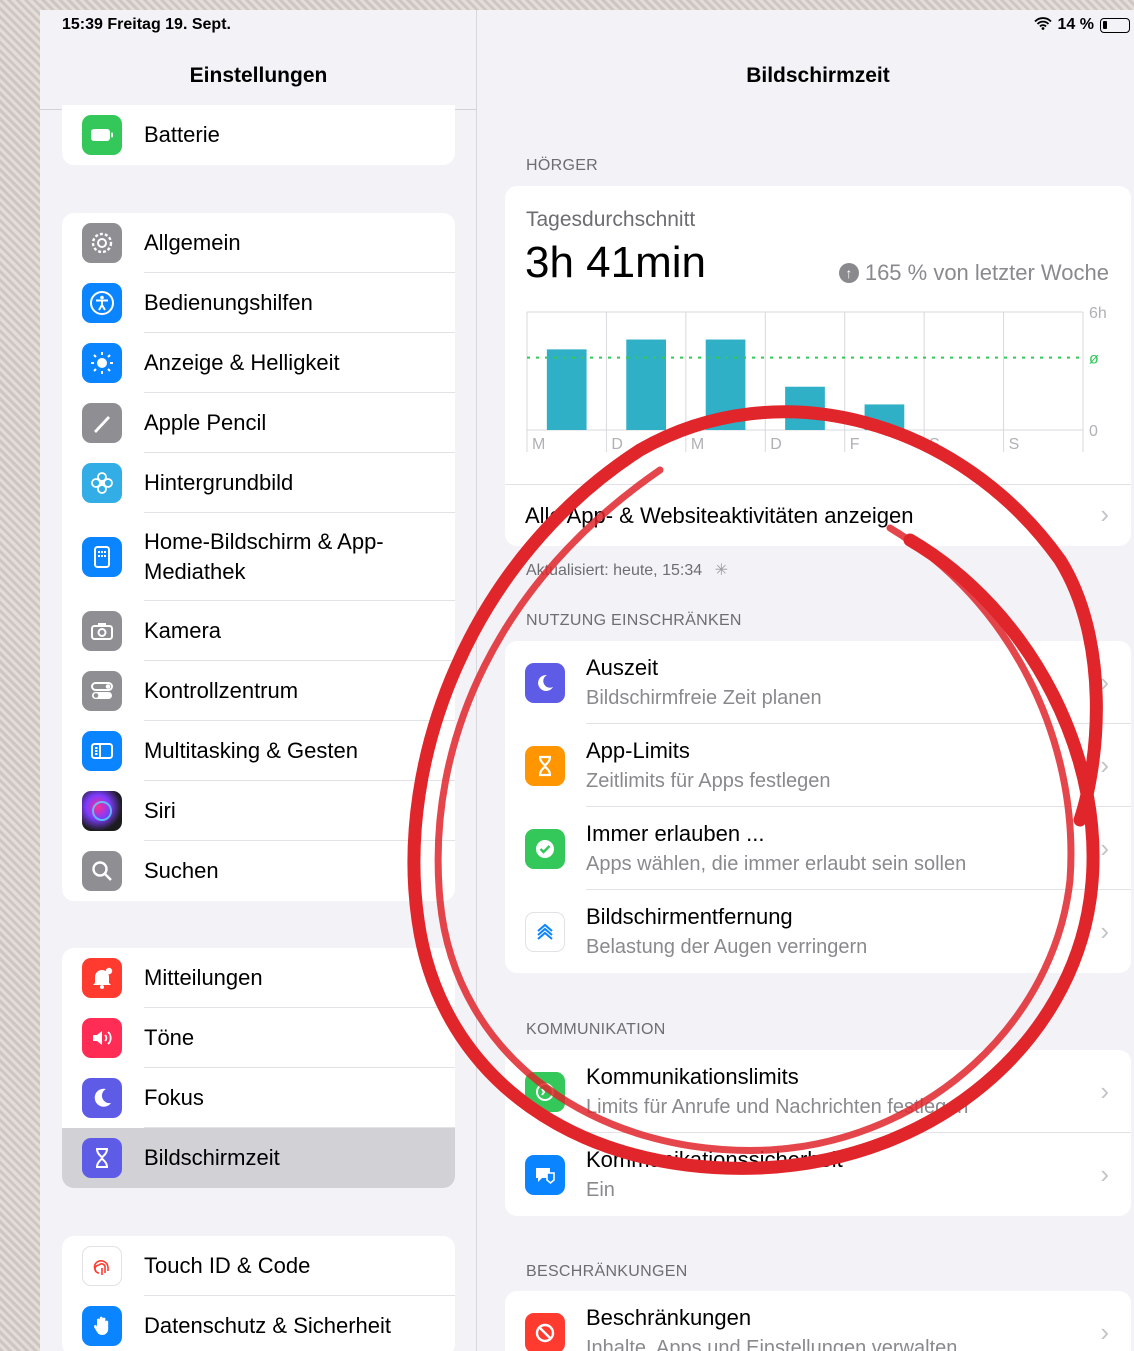 The height and width of the screenshot is (1351, 1134). I want to click on limit-section-header: NUTZUNG EINSCHRÄNKEN, so click(634, 620).